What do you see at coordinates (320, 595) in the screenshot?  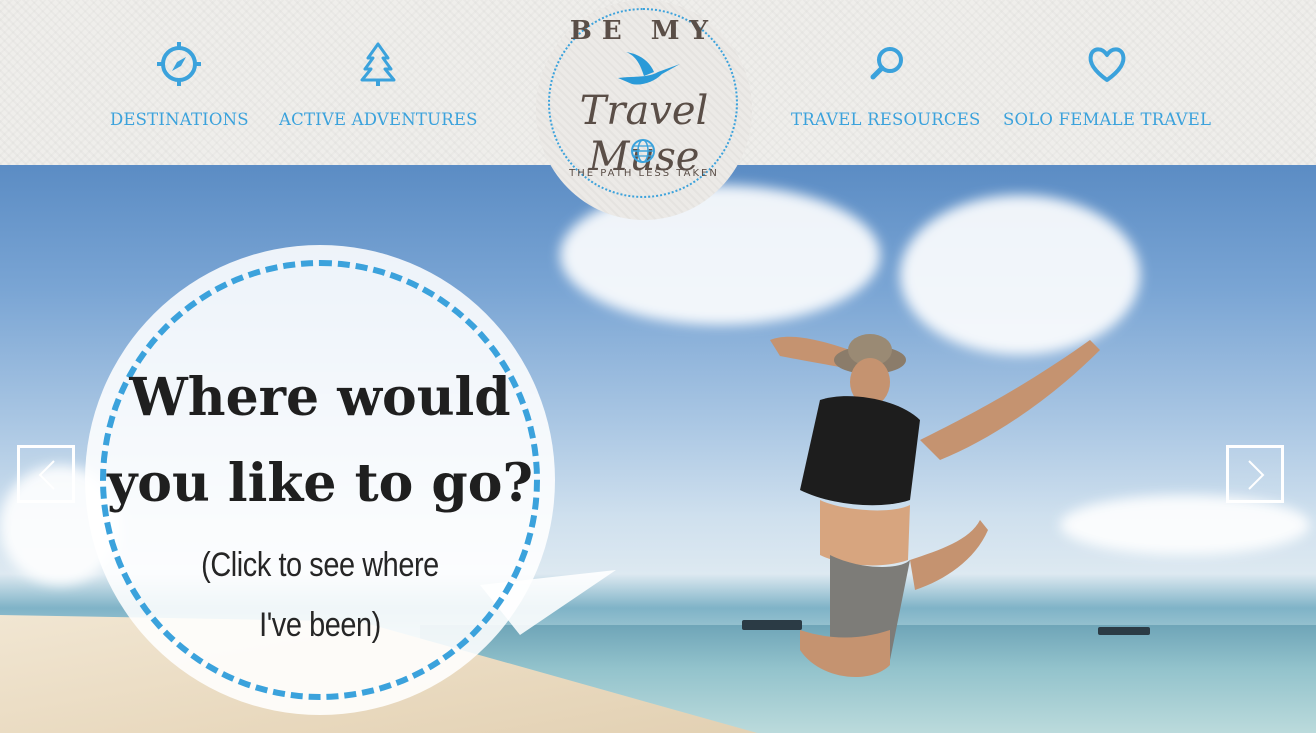 I see `bubble-subtext: (Click to see where I've been)` at bounding box center [320, 595].